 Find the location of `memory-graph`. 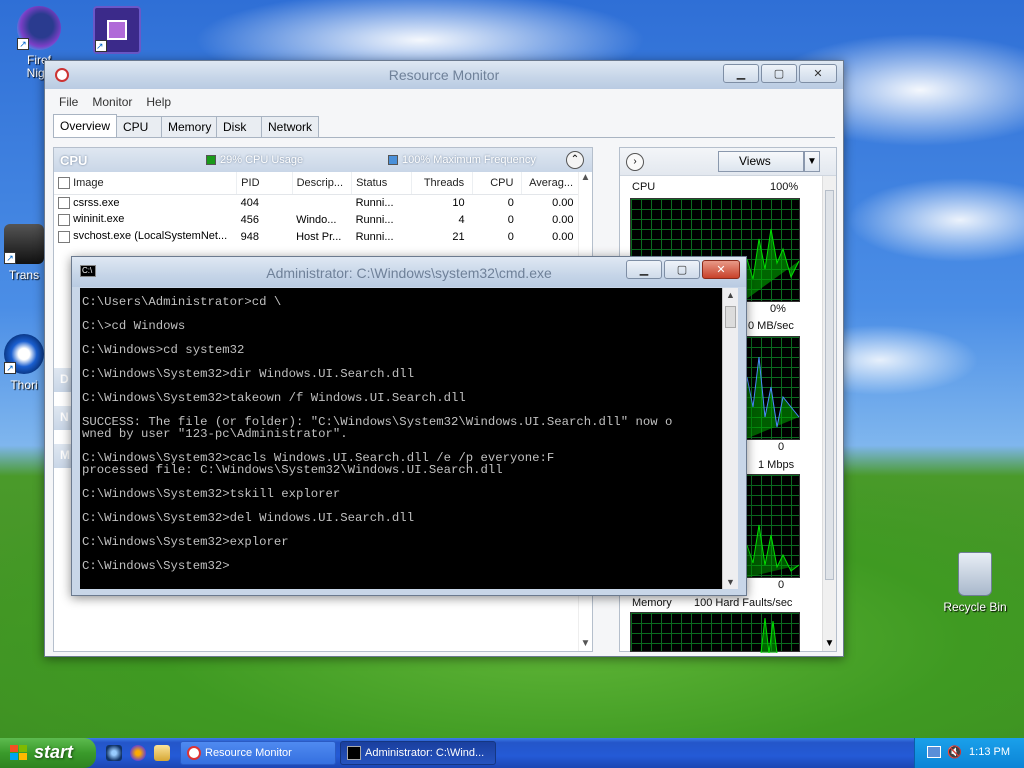

memory-graph is located at coordinates (715, 633).